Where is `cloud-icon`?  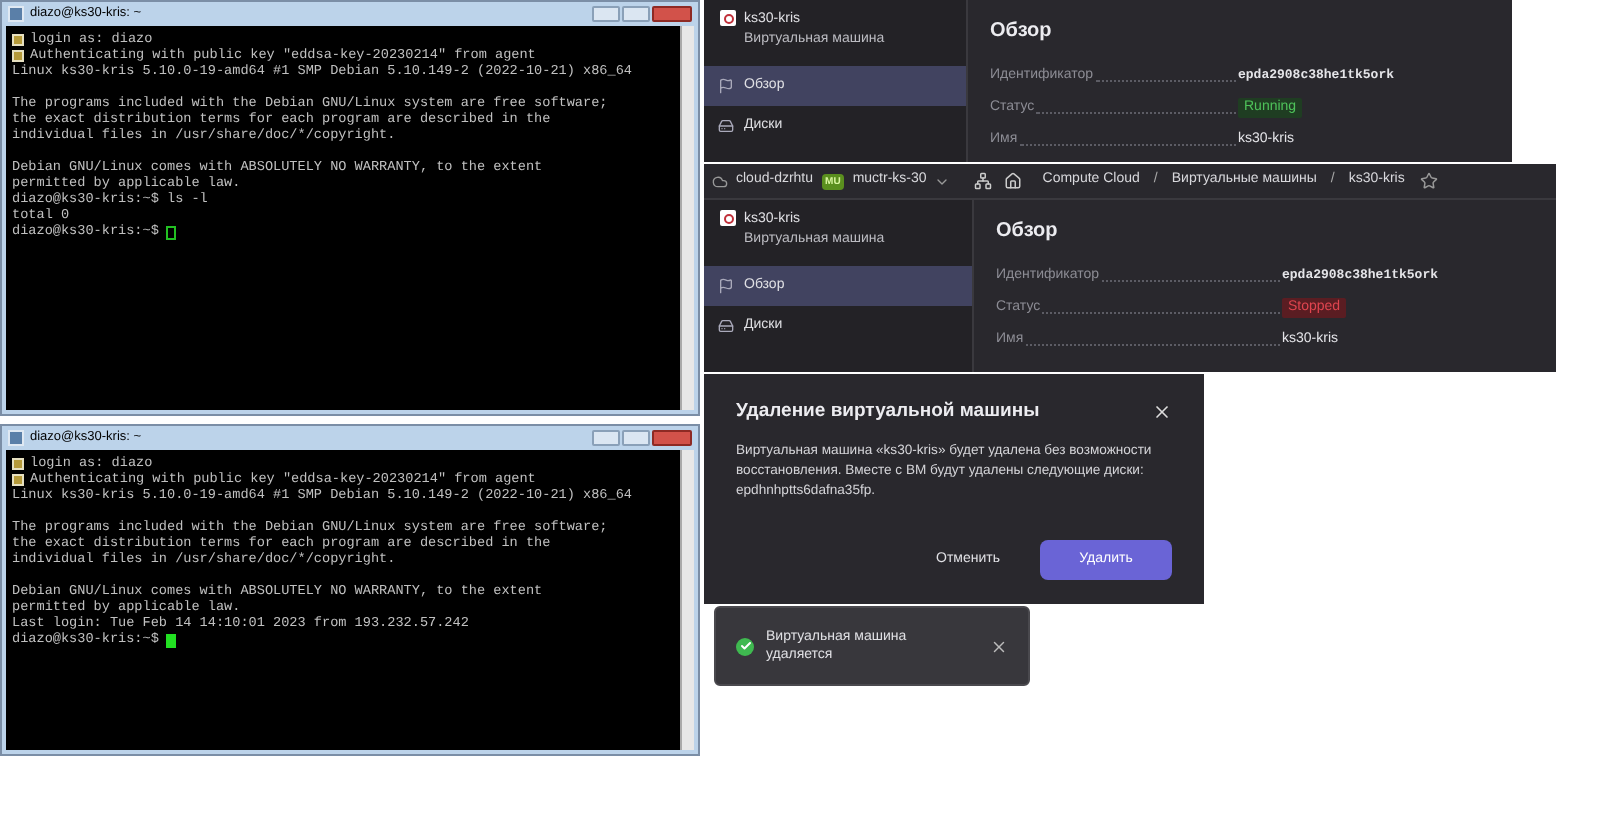 cloud-icon is located at coordinates (720, 181).